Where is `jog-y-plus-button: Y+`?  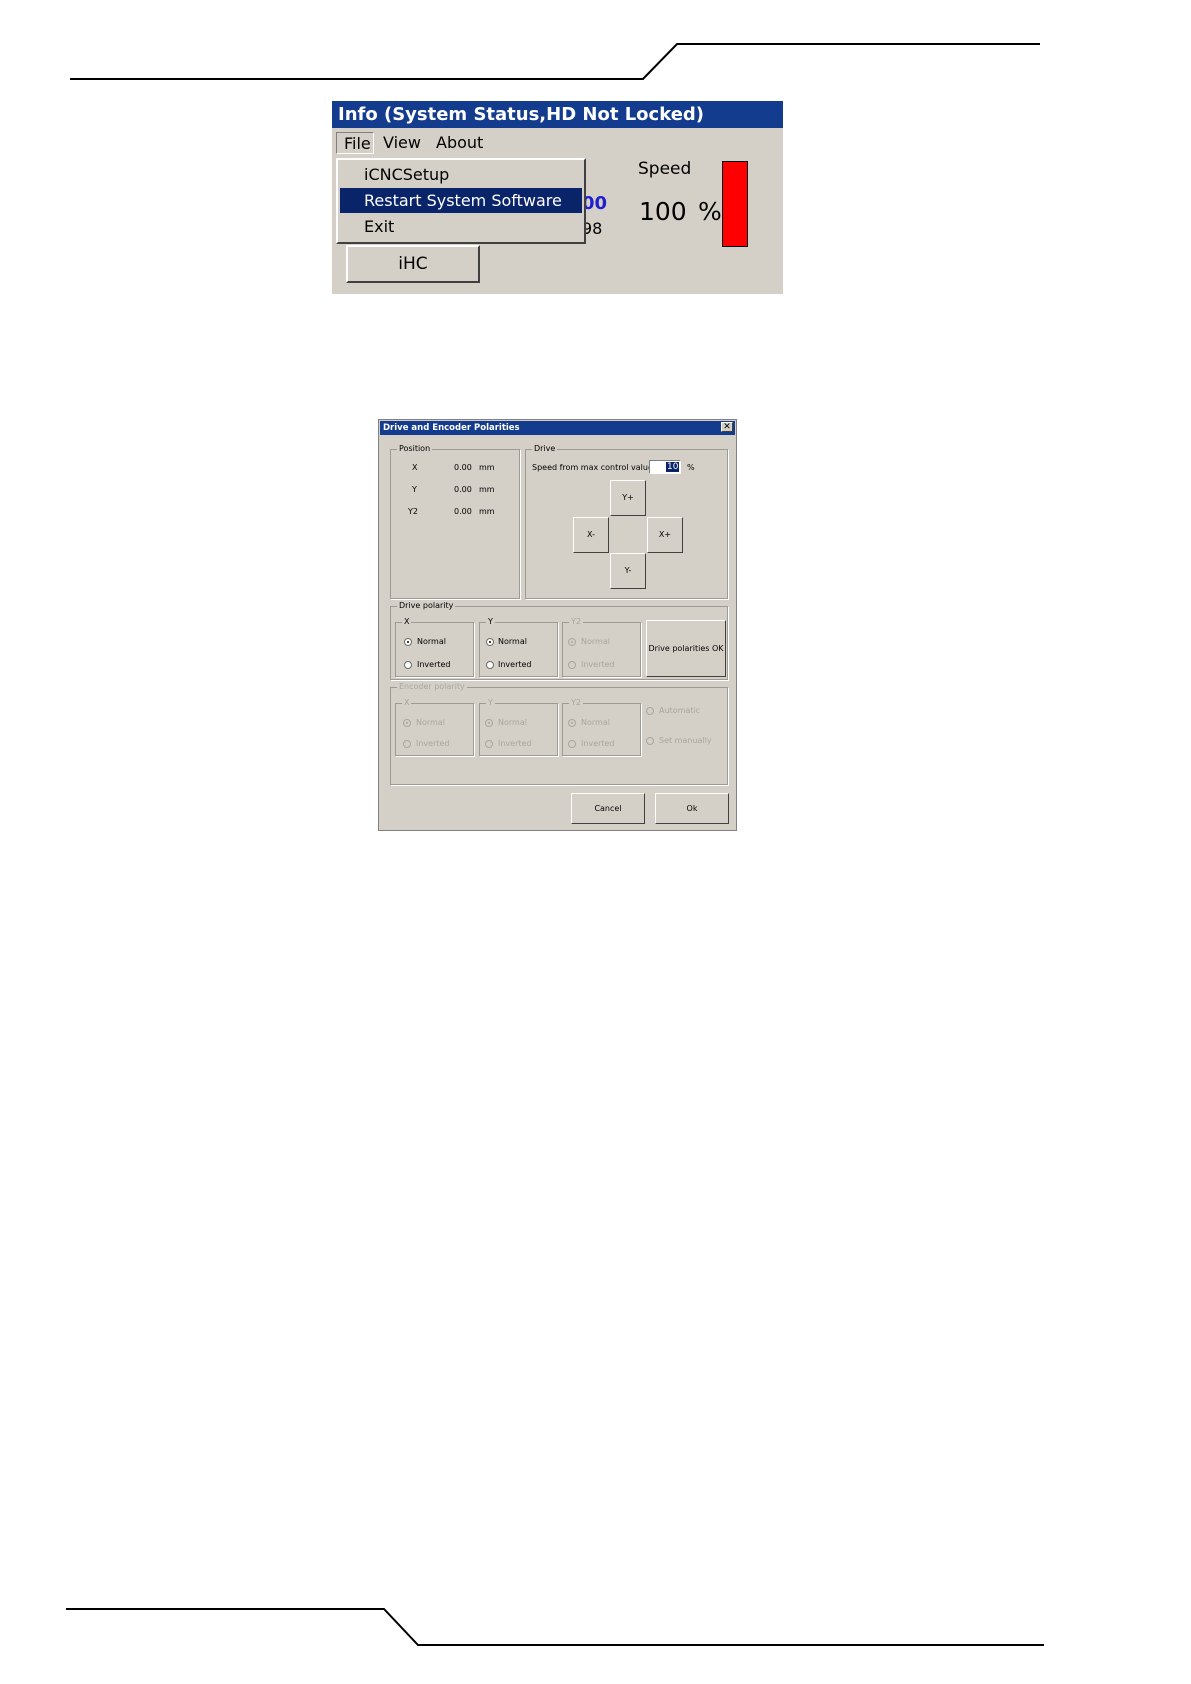
jog-y-plus-button: Y+ is located at coordinates (628, 498).